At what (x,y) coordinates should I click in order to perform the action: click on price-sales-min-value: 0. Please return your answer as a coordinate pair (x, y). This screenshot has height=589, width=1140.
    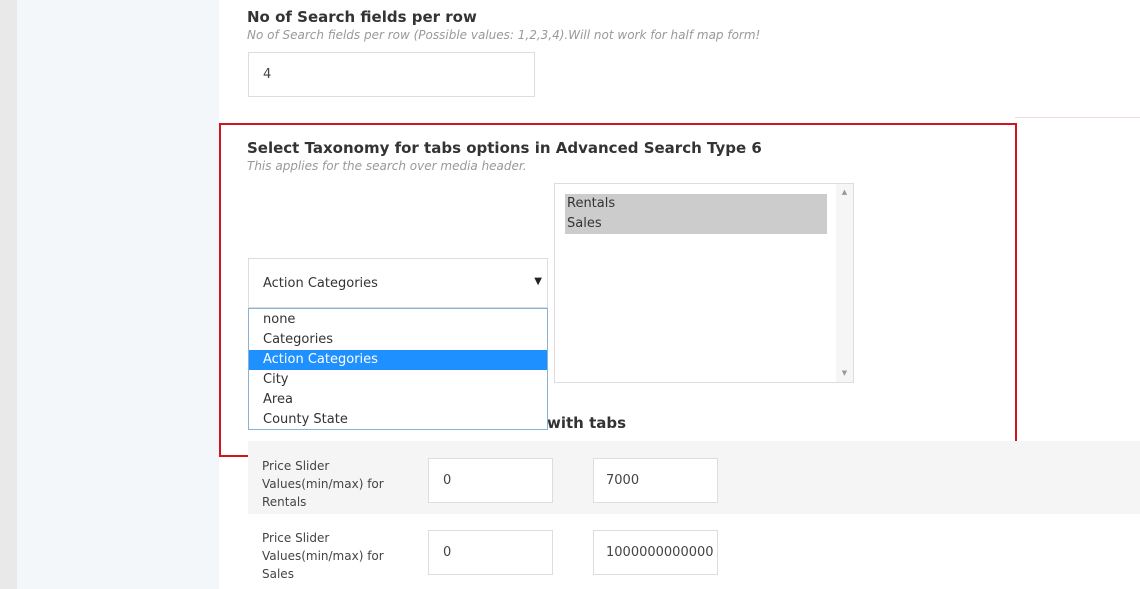
    Looking at the image, I should click on (447, 552).